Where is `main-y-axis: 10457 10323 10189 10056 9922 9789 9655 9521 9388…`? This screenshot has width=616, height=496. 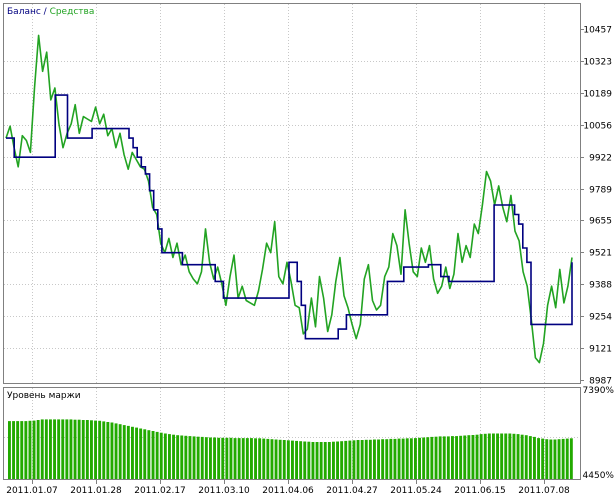
main-y-axis: 10457 10323 10189 10056 9922 9789 9655 9521 9388… is located at coordinates (596, 206).